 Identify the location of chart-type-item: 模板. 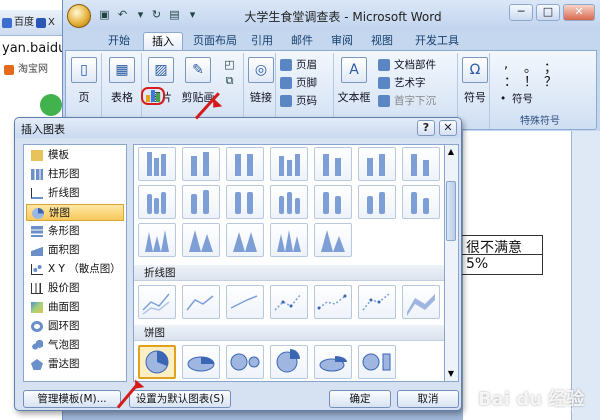
(75, 155).